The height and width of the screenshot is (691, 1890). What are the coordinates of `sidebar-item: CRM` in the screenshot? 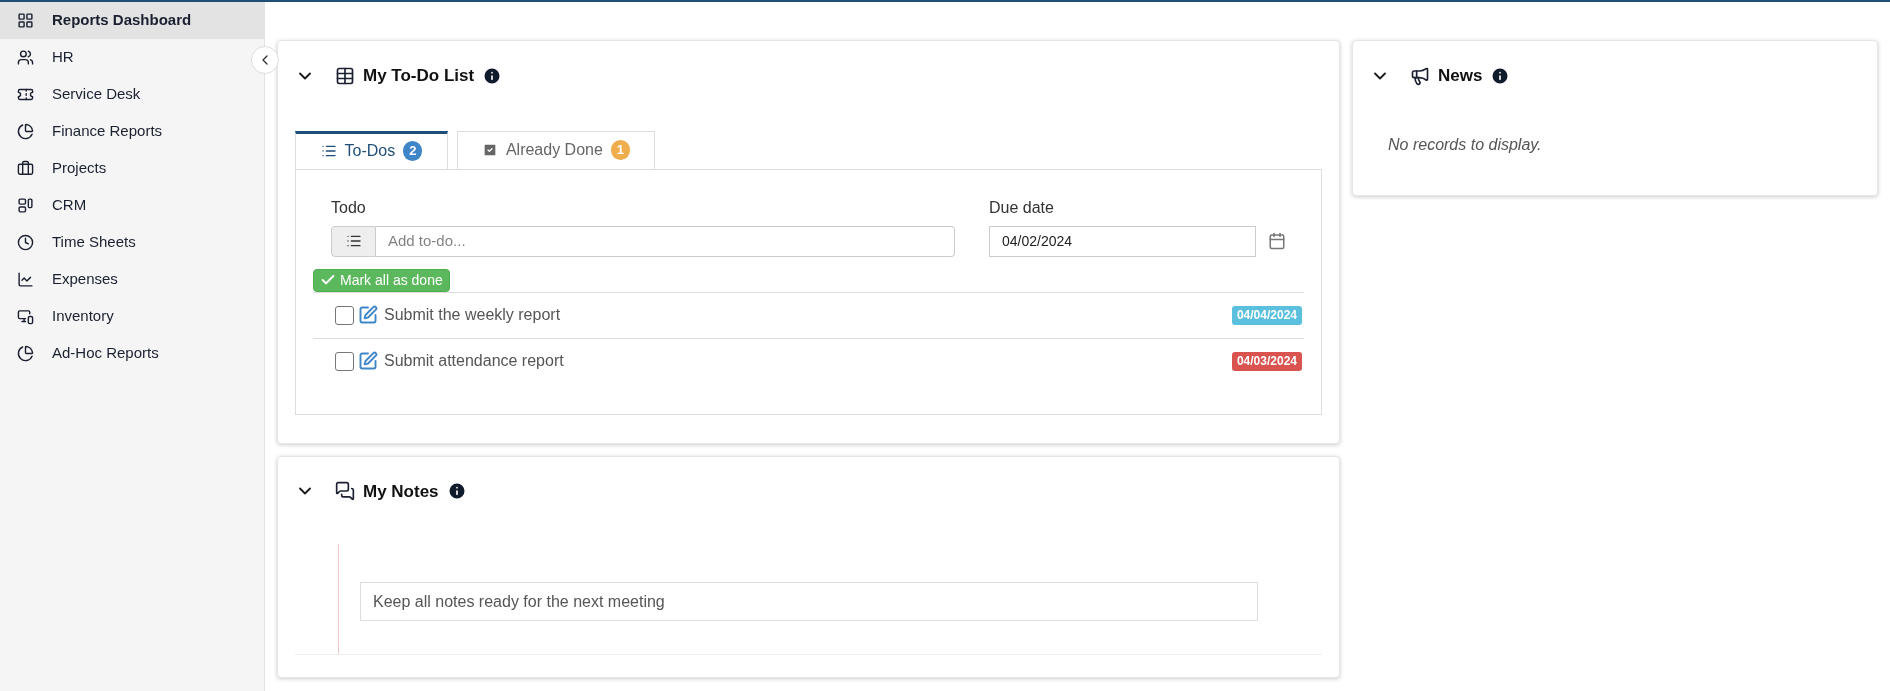 It's located at (123, 205).